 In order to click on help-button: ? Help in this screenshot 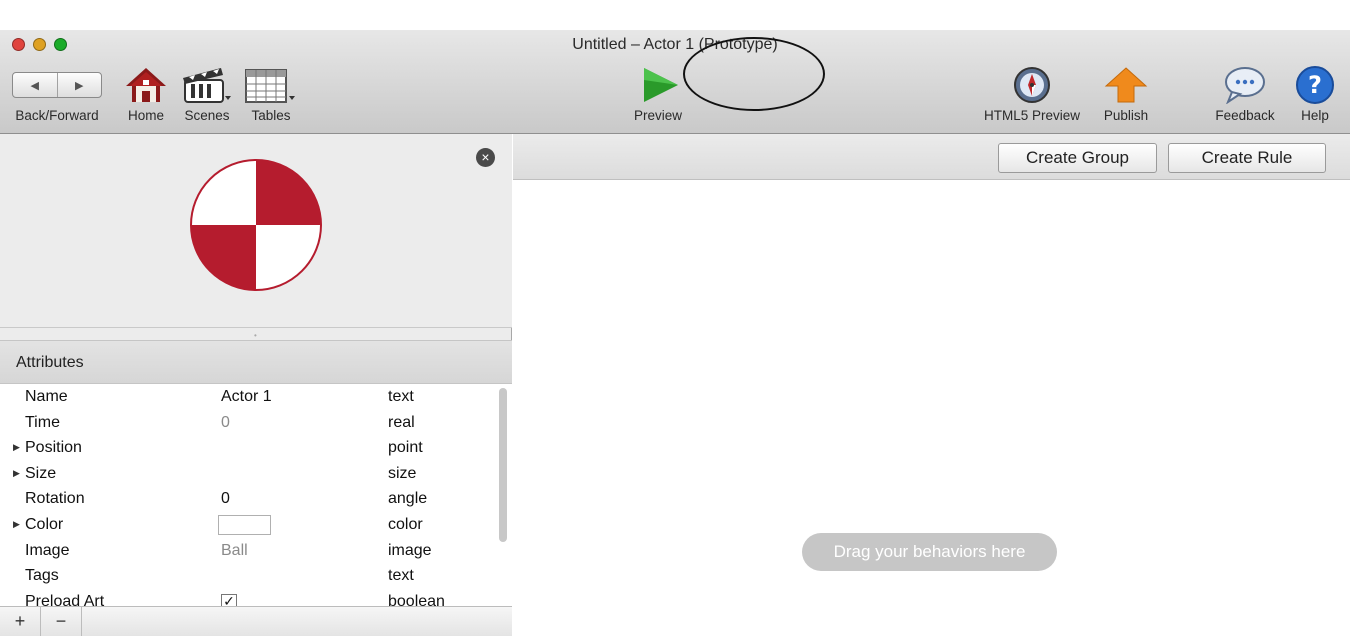, I will do `click(1315, 94)`.